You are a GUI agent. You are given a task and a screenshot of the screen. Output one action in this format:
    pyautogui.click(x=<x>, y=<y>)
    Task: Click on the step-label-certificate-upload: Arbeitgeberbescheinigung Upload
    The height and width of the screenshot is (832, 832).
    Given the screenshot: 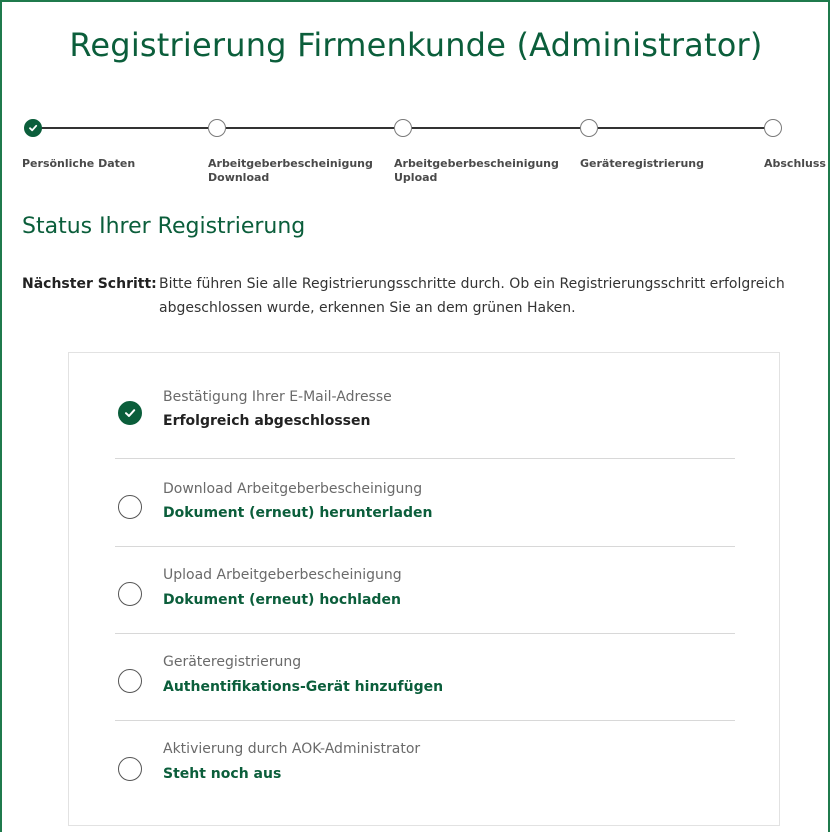 What is the action you would take?
    pyautogui.click(x=476, y=170)
    